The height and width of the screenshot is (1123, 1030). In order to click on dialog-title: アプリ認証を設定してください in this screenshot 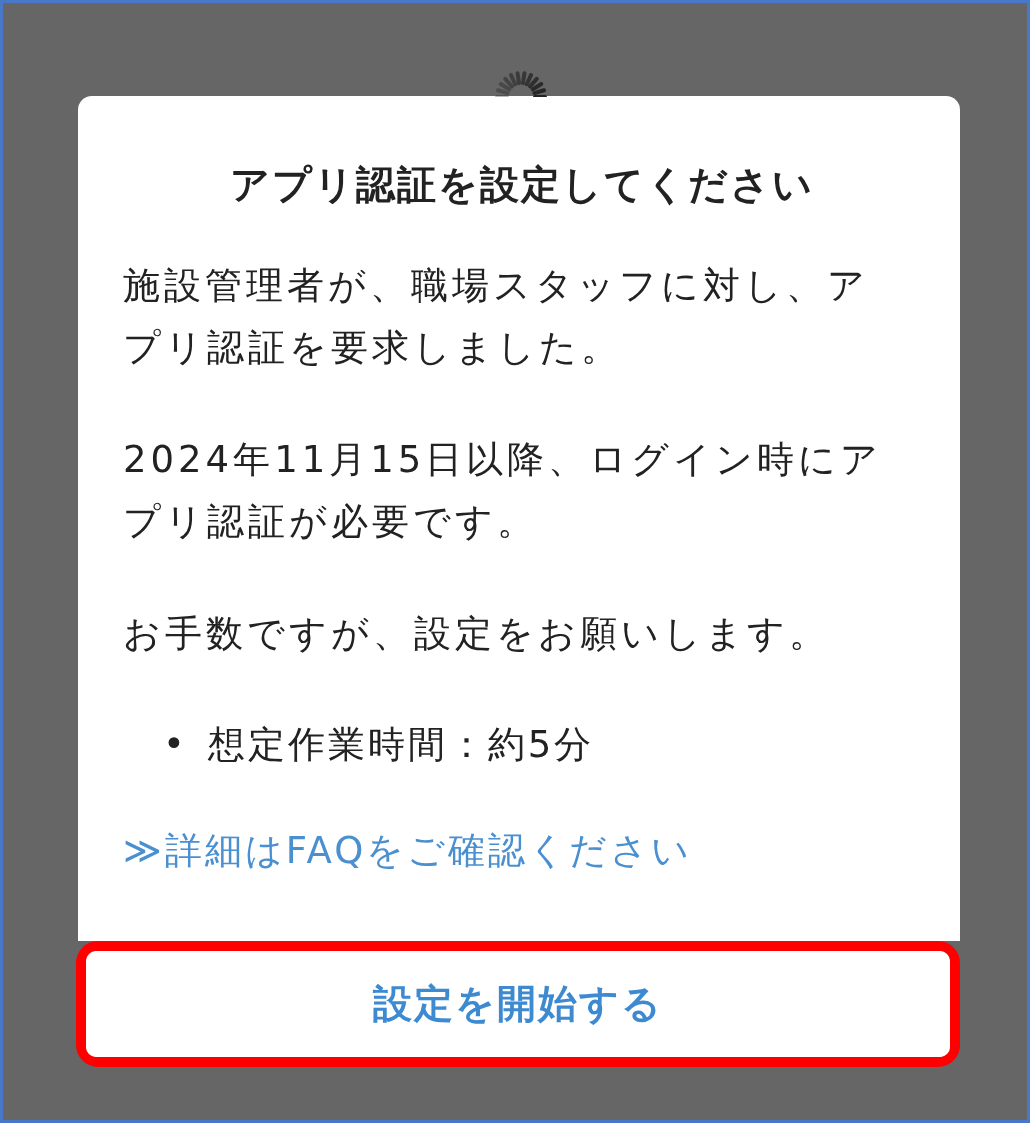, I will do `click(521, 185)`.